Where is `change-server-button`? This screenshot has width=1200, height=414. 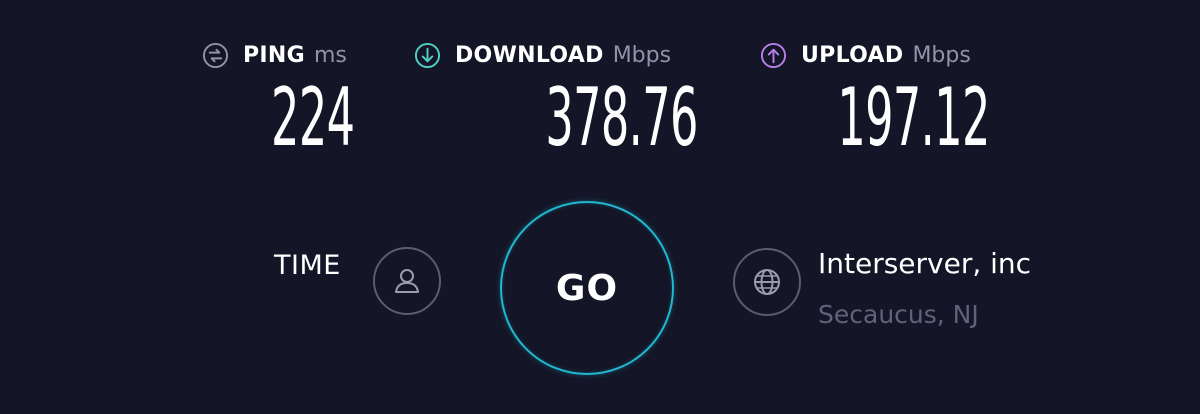 change-server-button is located at coordinates (767, 282).